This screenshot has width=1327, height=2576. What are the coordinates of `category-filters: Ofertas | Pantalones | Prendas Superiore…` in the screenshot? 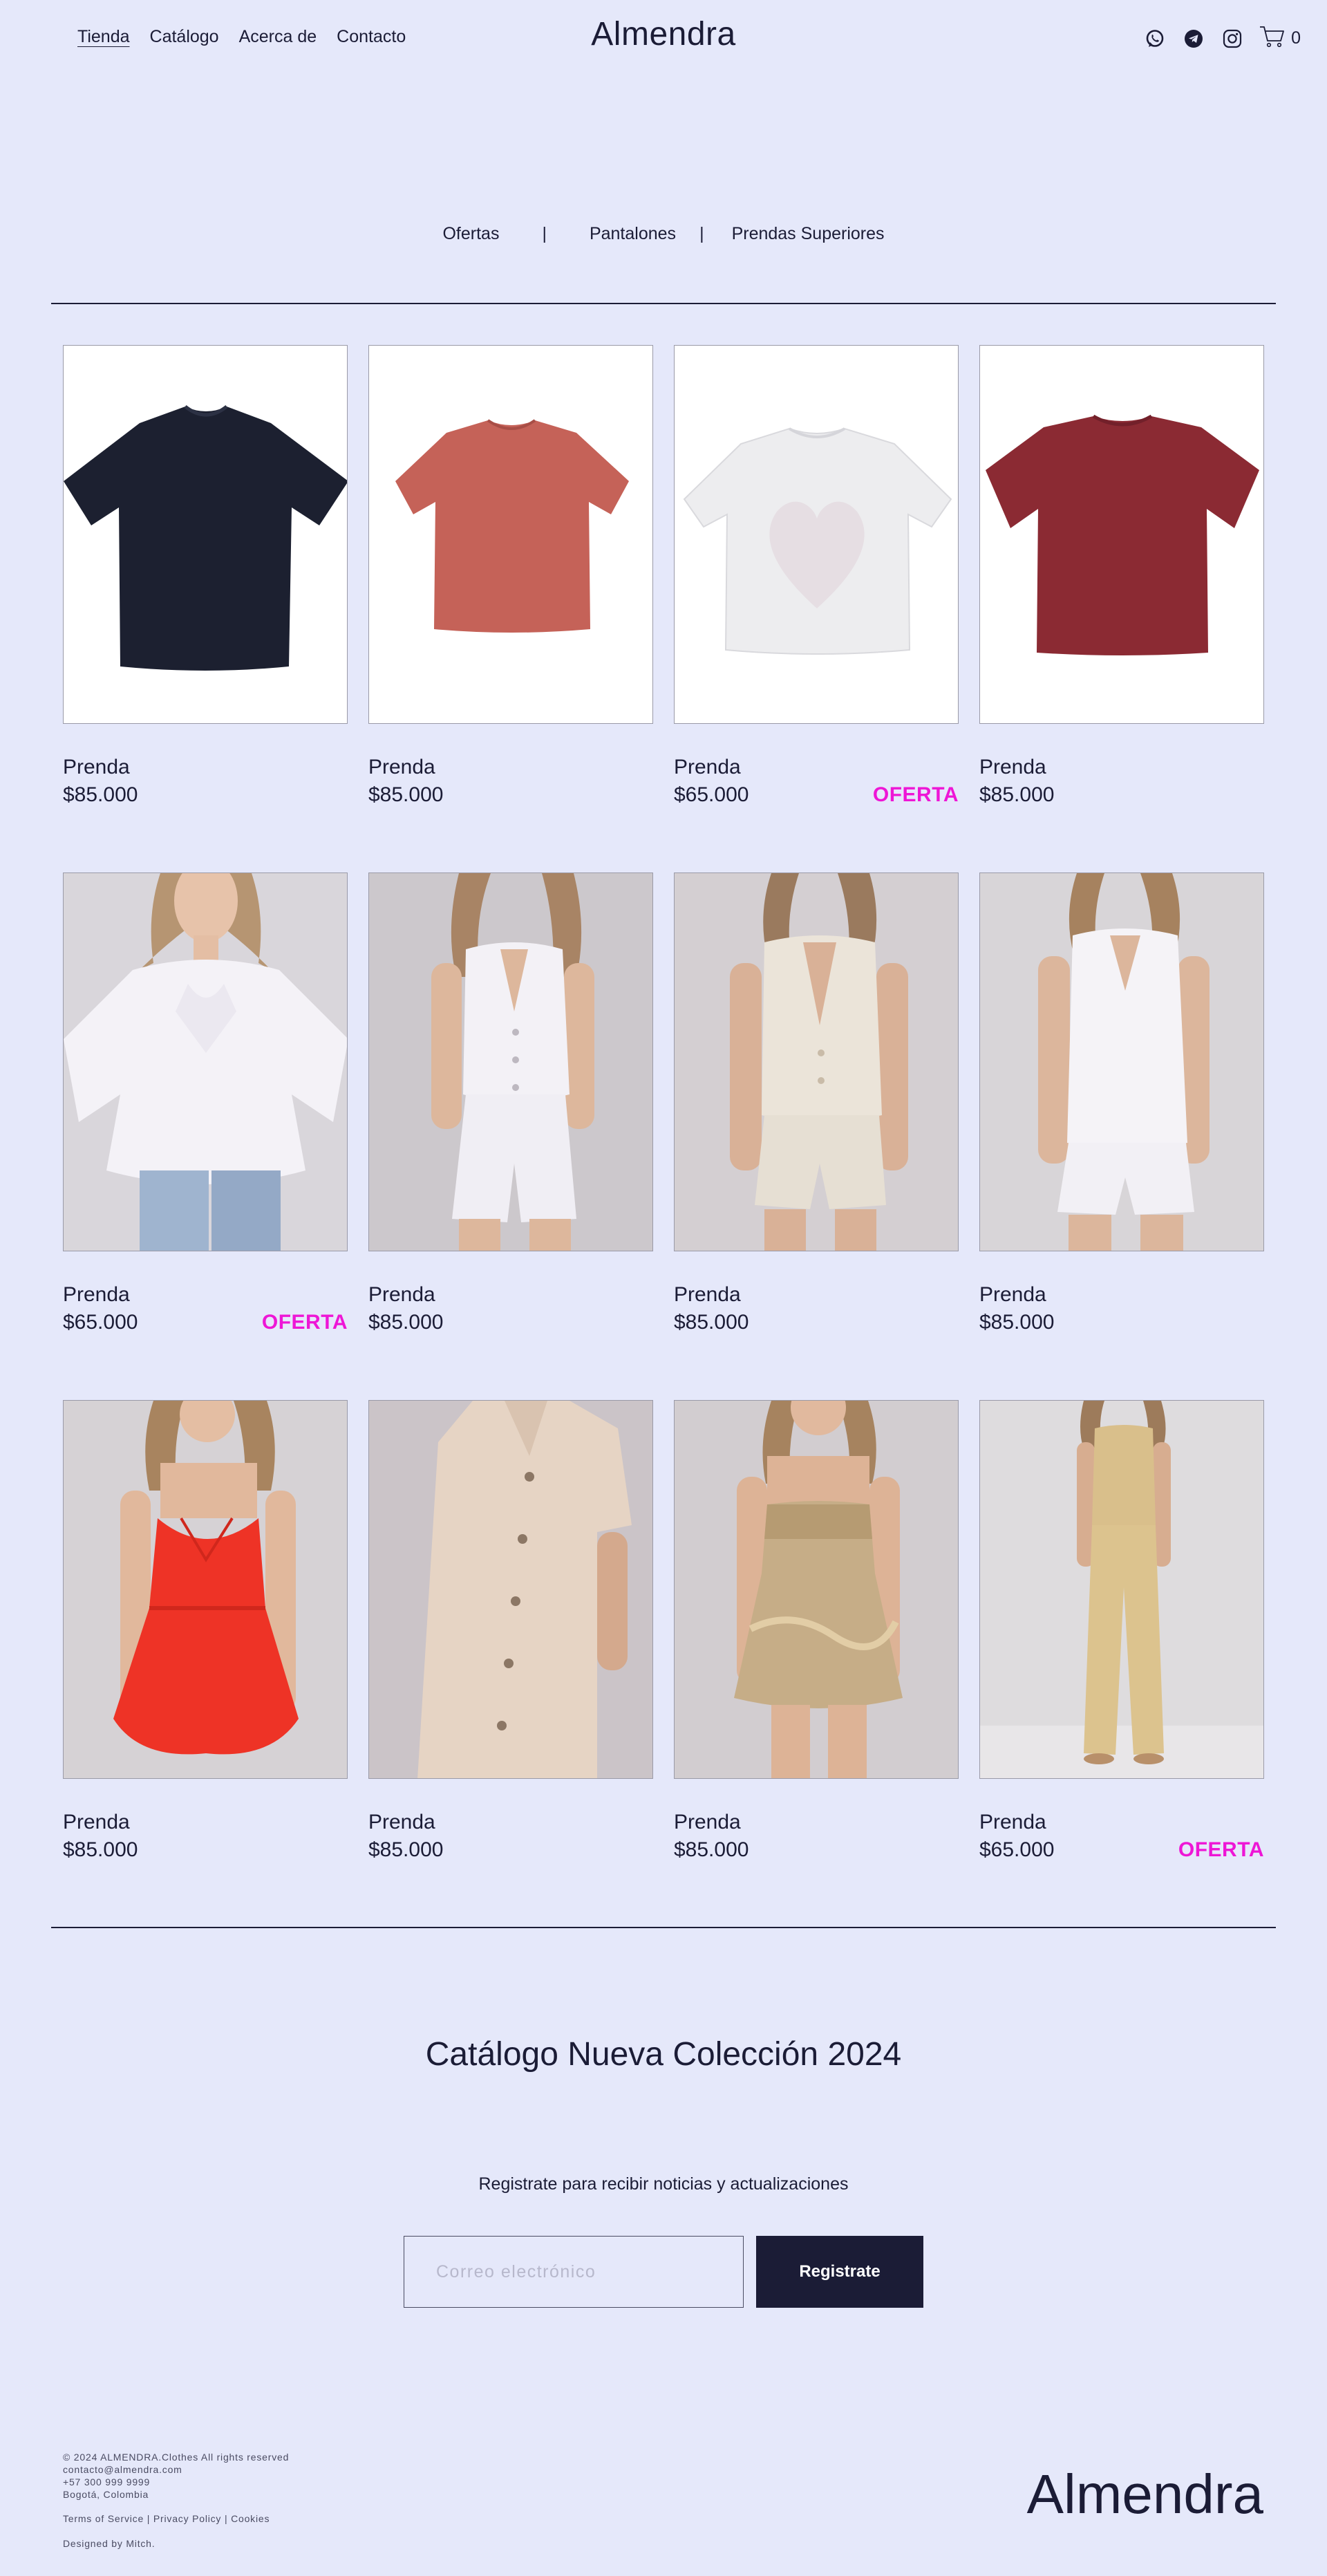 It's located at (663, 234).